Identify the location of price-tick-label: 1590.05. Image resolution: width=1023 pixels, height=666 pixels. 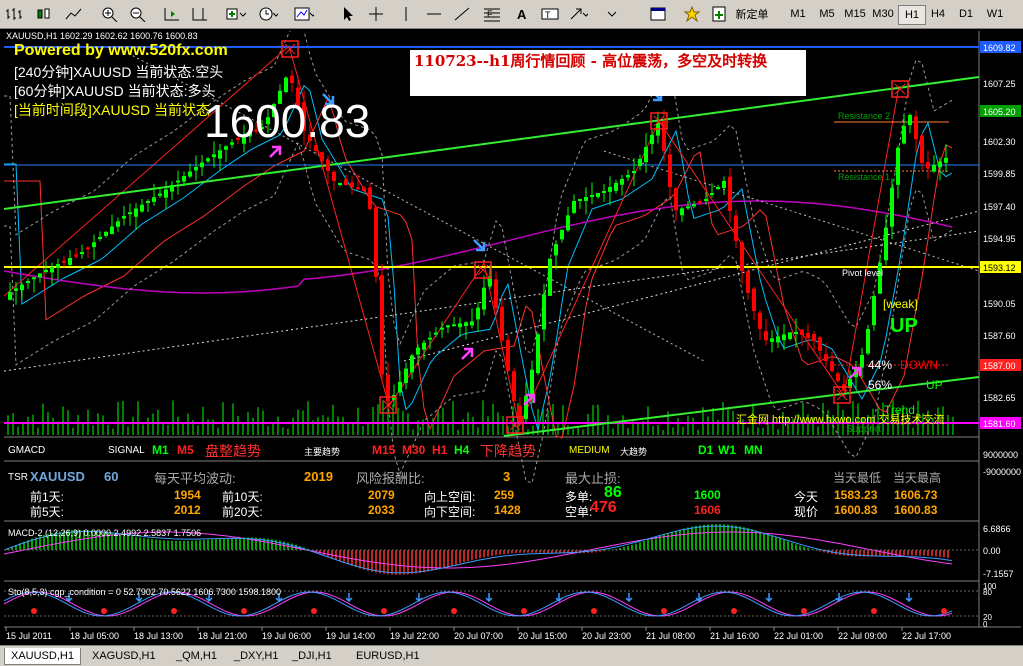
(999, 304).